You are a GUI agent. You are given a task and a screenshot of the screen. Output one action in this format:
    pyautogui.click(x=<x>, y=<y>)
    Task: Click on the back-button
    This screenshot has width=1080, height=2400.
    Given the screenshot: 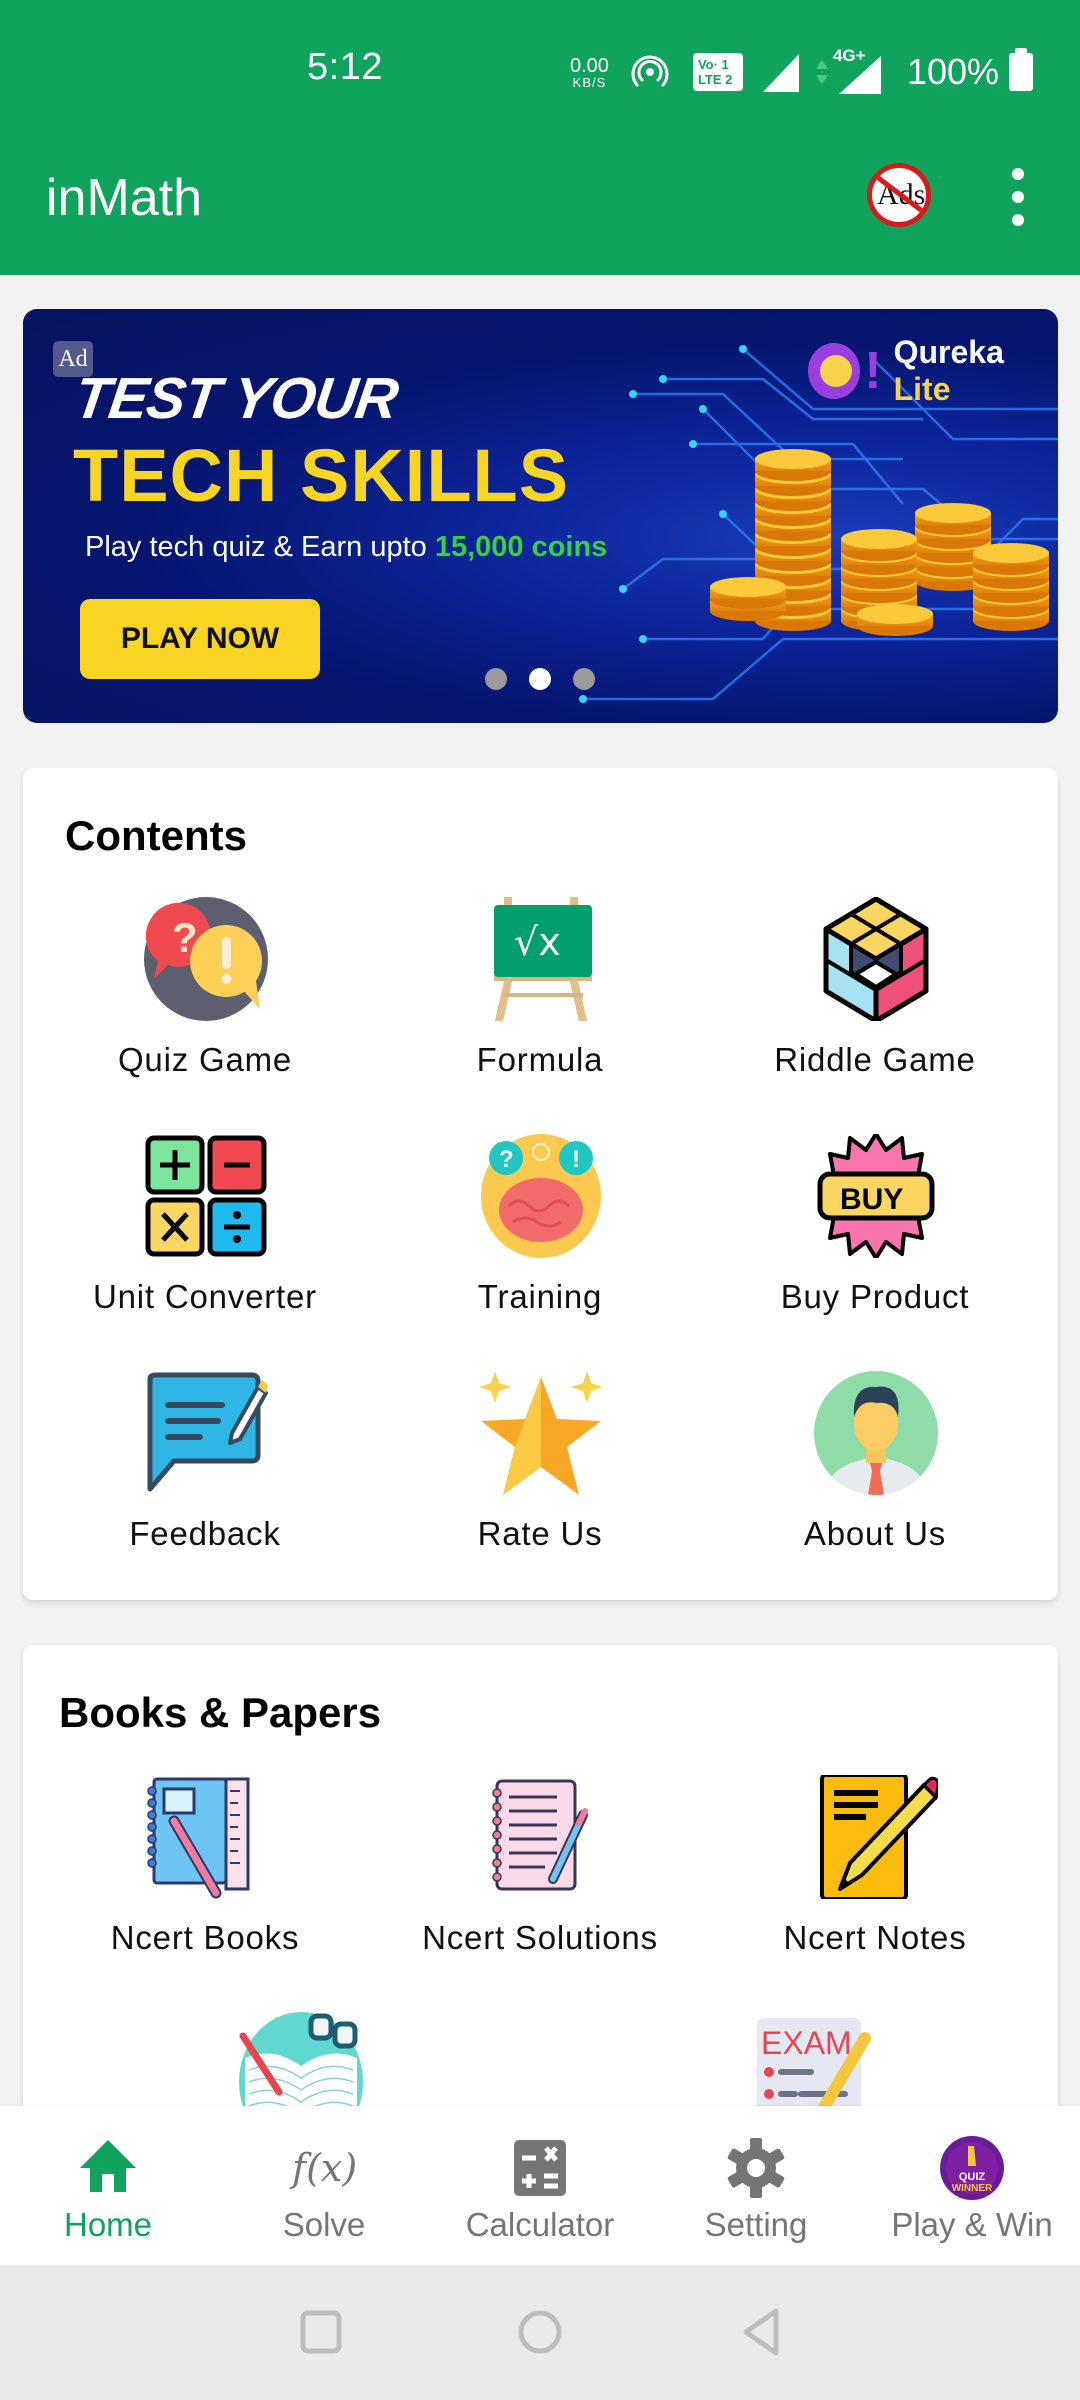 What is the action you would take?
    pyautogui.click(x=760, y=2331)
    